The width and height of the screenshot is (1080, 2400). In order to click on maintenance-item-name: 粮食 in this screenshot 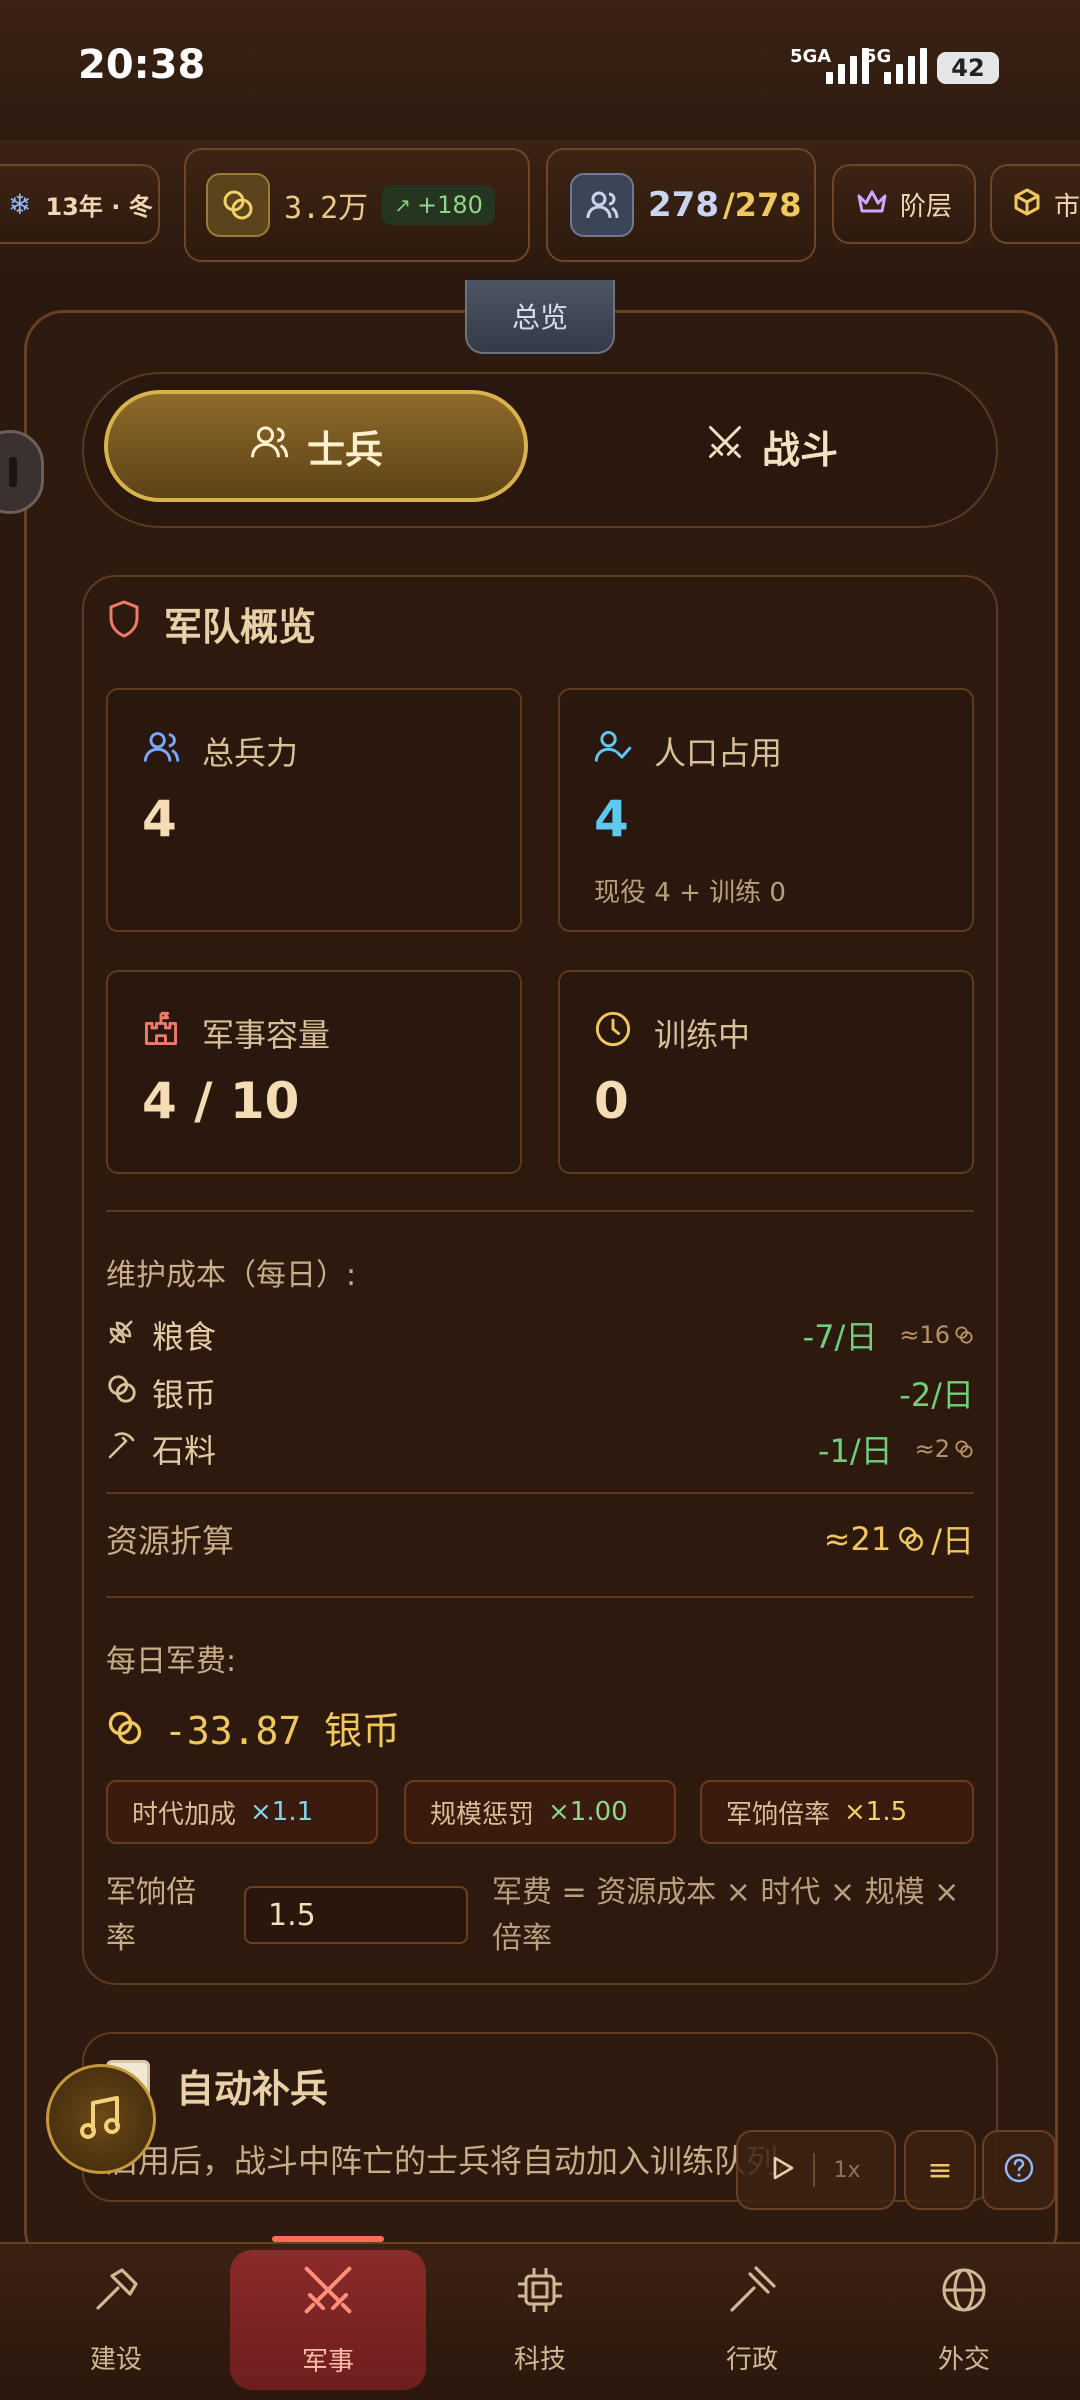, I will do `click(184, 1337)`.